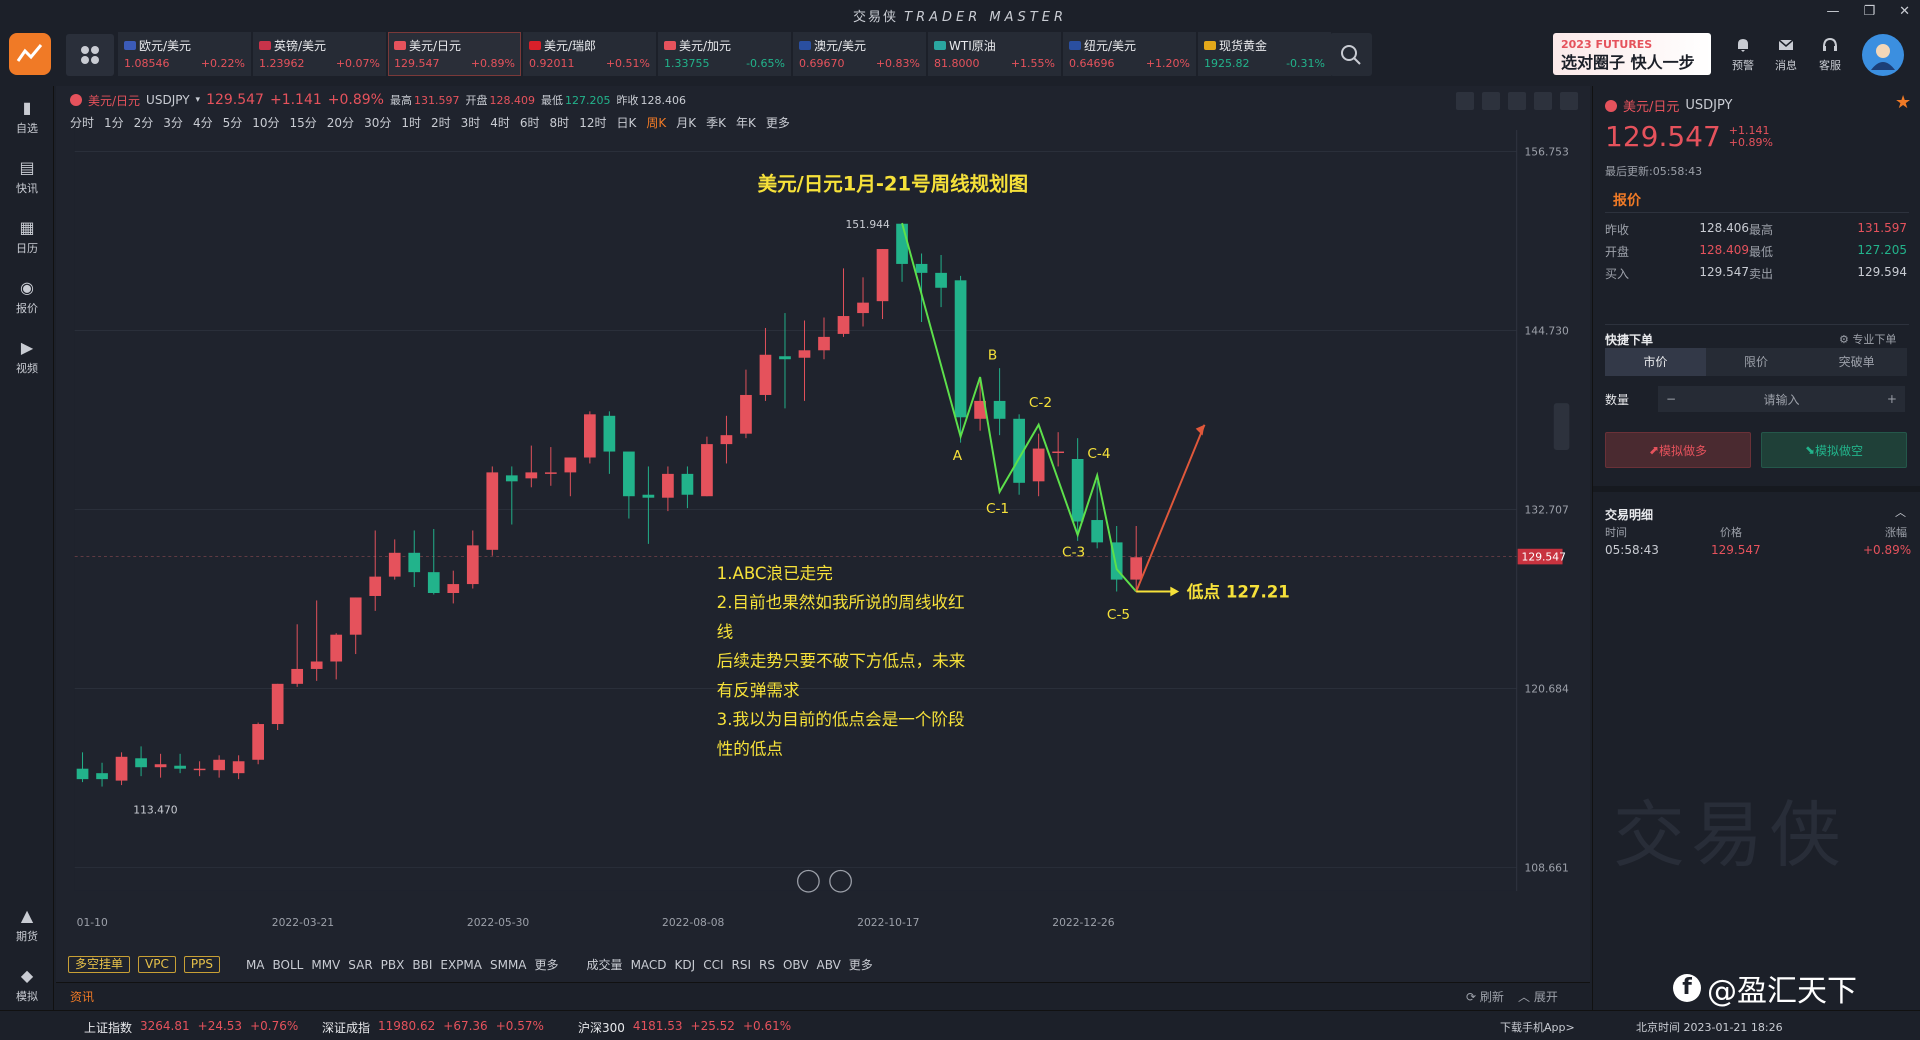 Image resolution: width=1920 pixels, height=1040 pixels. I want to click on tab-breakout: 突破单, so click(1856, 362).